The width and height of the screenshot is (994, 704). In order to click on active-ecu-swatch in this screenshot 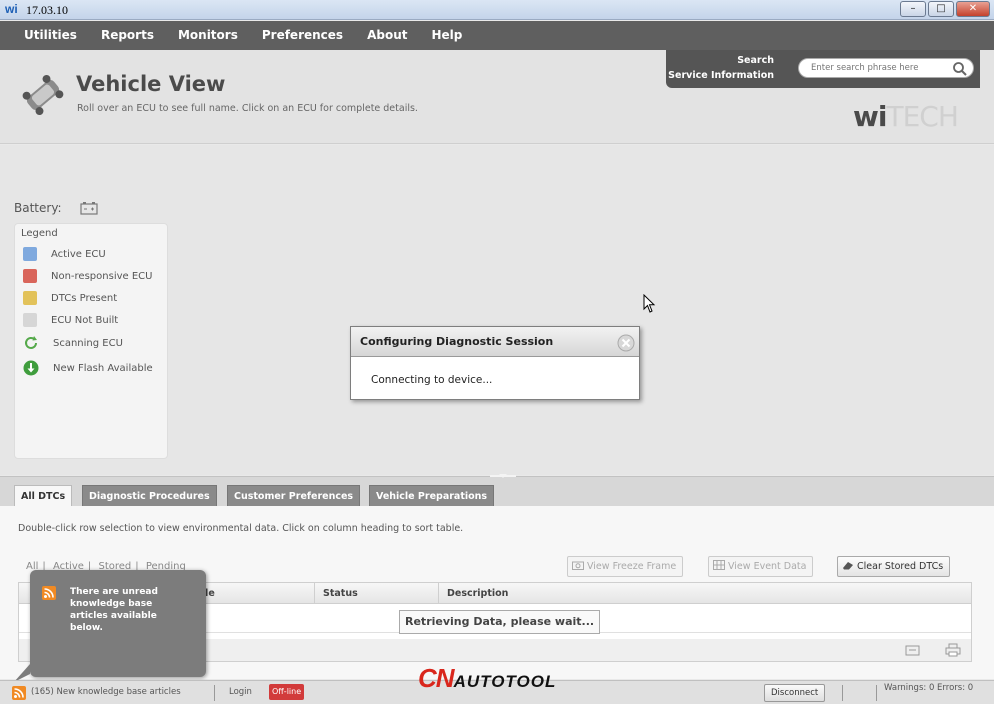, I will do `click(30, 254)`.